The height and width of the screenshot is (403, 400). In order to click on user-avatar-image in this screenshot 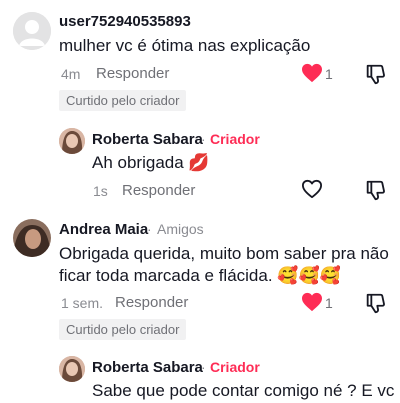, I will do `click(32, 238)`.